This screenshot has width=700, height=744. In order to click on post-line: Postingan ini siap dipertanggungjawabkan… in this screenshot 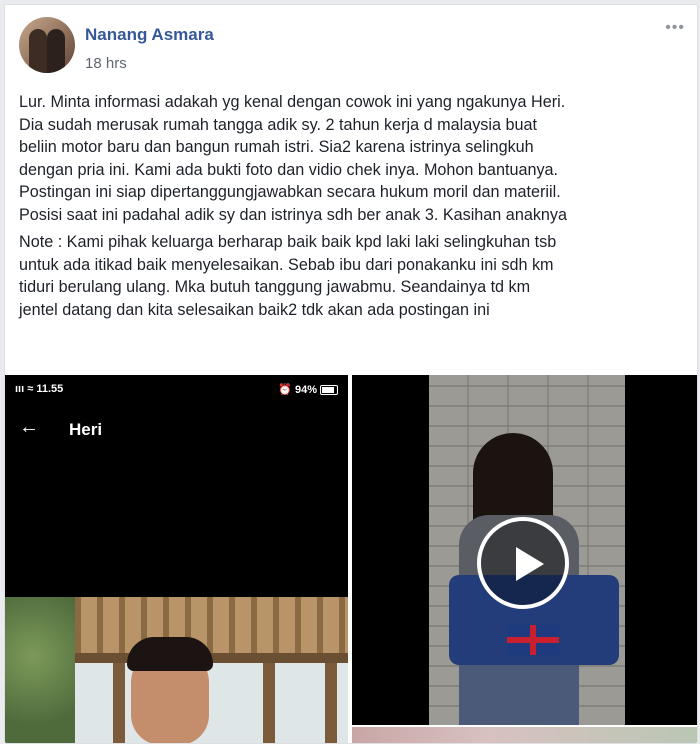, I will do `click(290, 192)`.